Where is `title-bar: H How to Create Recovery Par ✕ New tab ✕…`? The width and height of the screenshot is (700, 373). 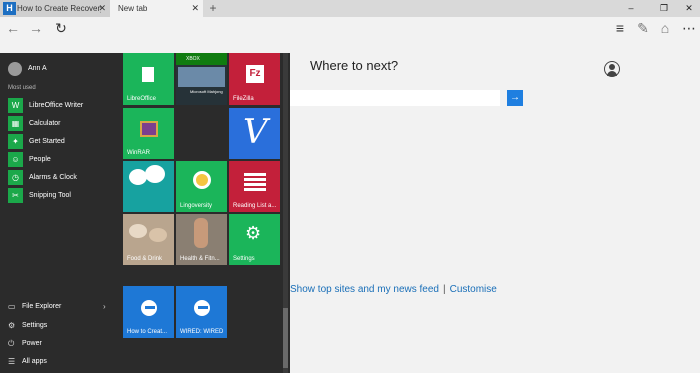 title-bar: H How to Create Recovery Par ✕ New tab ✕… is located at coordinates (350, 8).